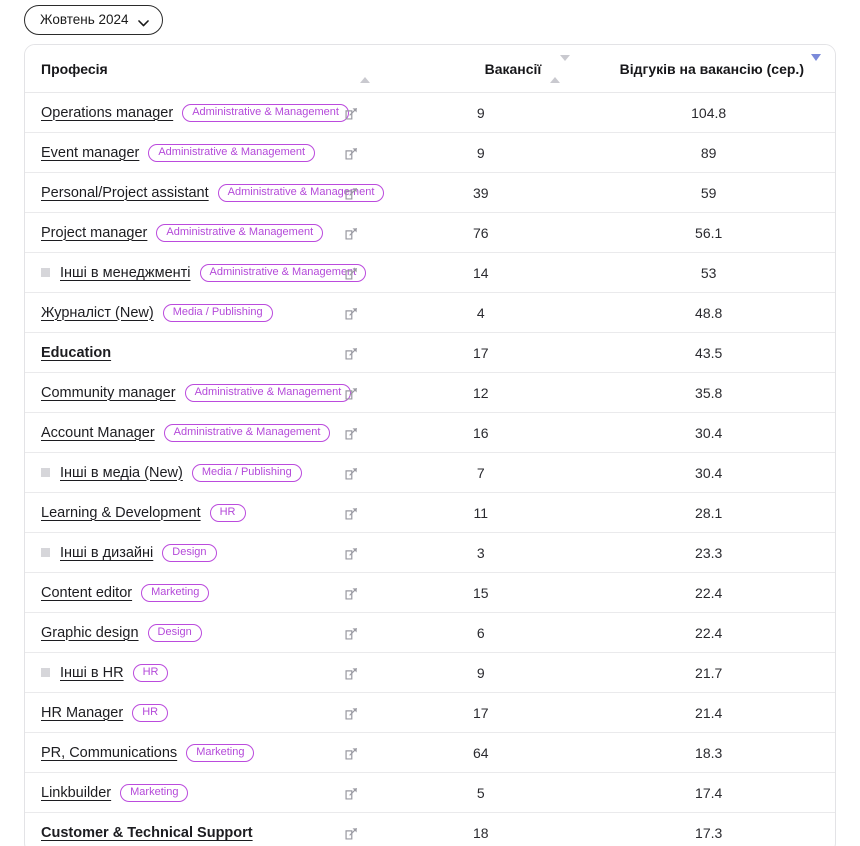  Describe the element at coordinates (708, 69) in the screenshot. I see `column-header-responses: Відгуків на вакансію (сер.)` at that location.